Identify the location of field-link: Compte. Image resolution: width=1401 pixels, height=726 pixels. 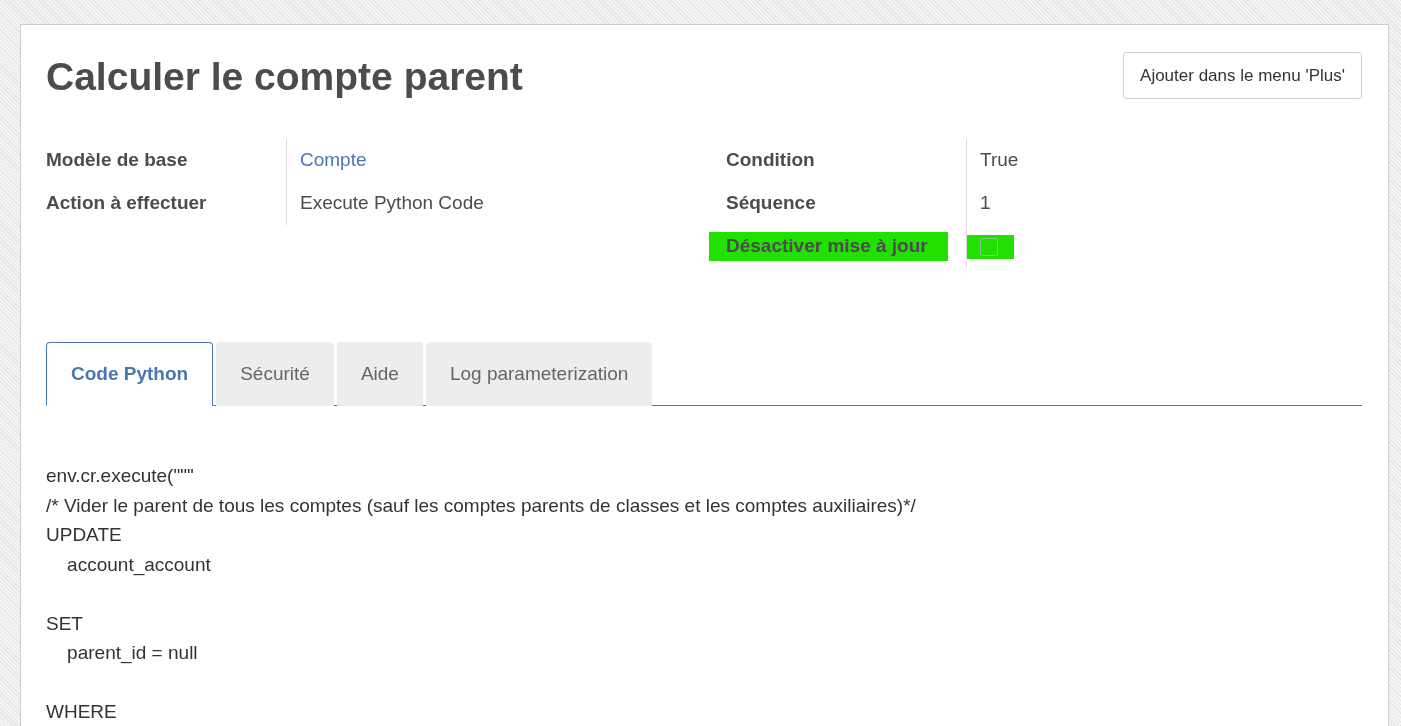
(333, 160).